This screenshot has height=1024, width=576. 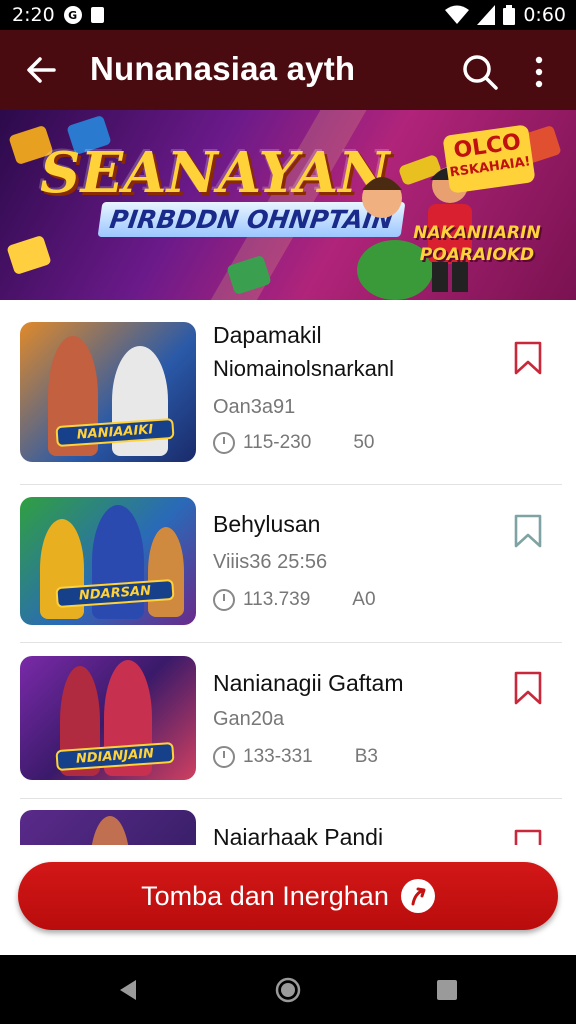 I want to click on item-thumbnail: NANIAAIKI, so click(x=108, y=392).